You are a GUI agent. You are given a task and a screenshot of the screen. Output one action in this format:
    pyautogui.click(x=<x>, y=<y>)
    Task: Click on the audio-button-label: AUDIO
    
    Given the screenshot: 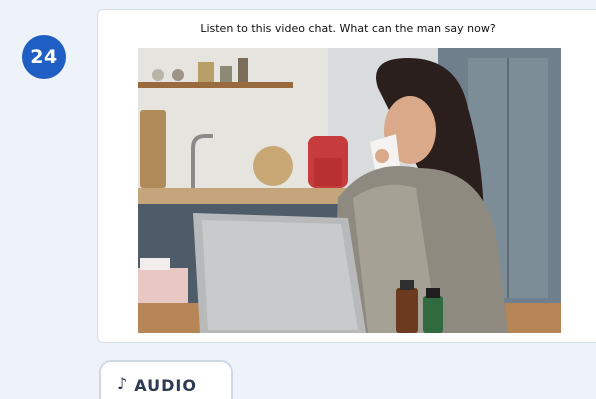 What is the action you would take?
    pyautogui.click(x=165, y=385)
    